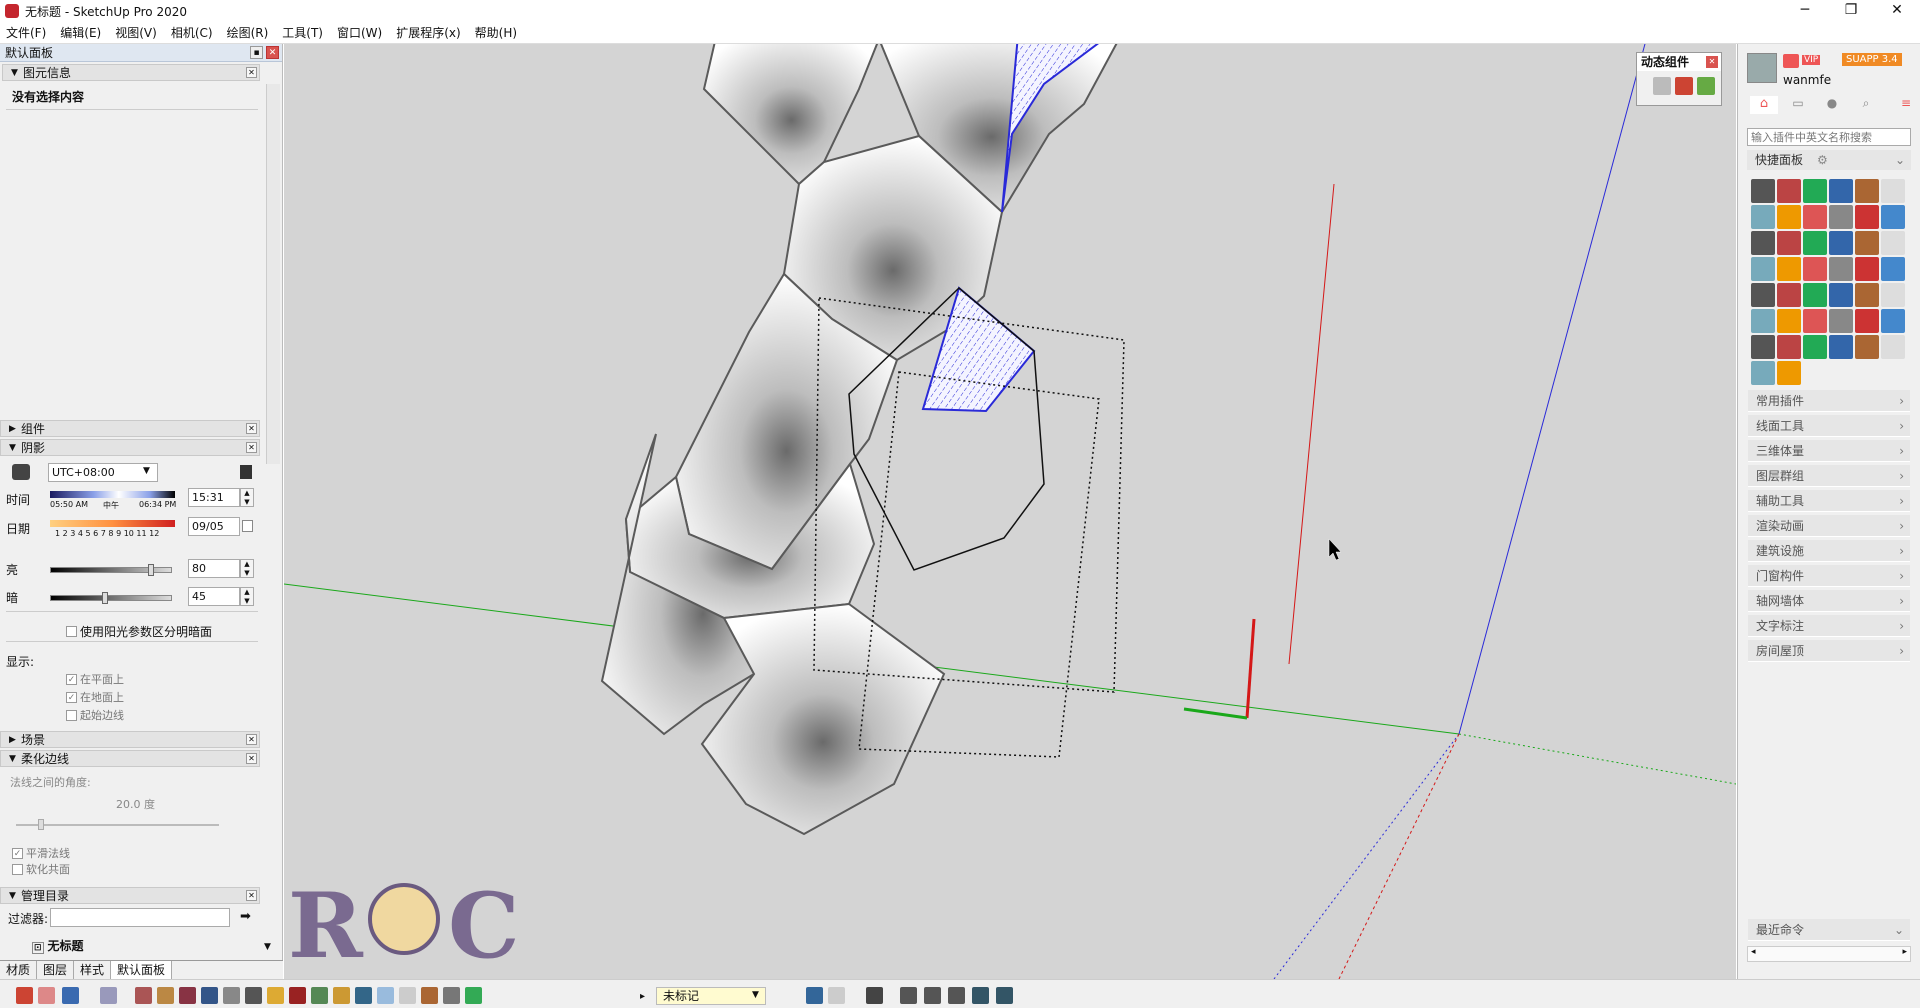  What do you see at coordinates (1829, 930) in the screenshot?
I see `recent-commands-header: 最近命令 ⌄` at bounding box center [1829, 930].